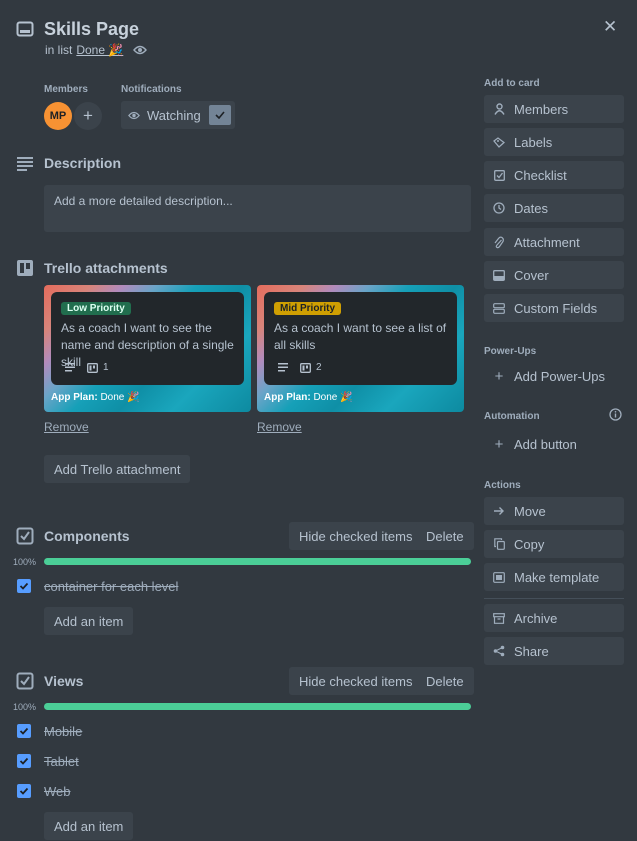 This screenshot has height=841, width=637. I want to click on custom-fields-button: Custom Fields, so click(554, 308).